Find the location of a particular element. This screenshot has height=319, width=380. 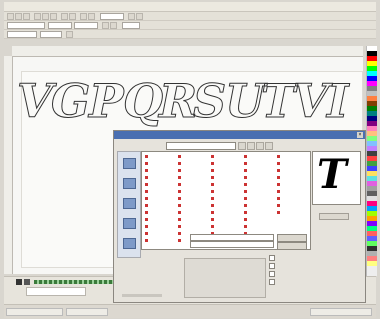

save-icon is located at coordinates (26, 16).